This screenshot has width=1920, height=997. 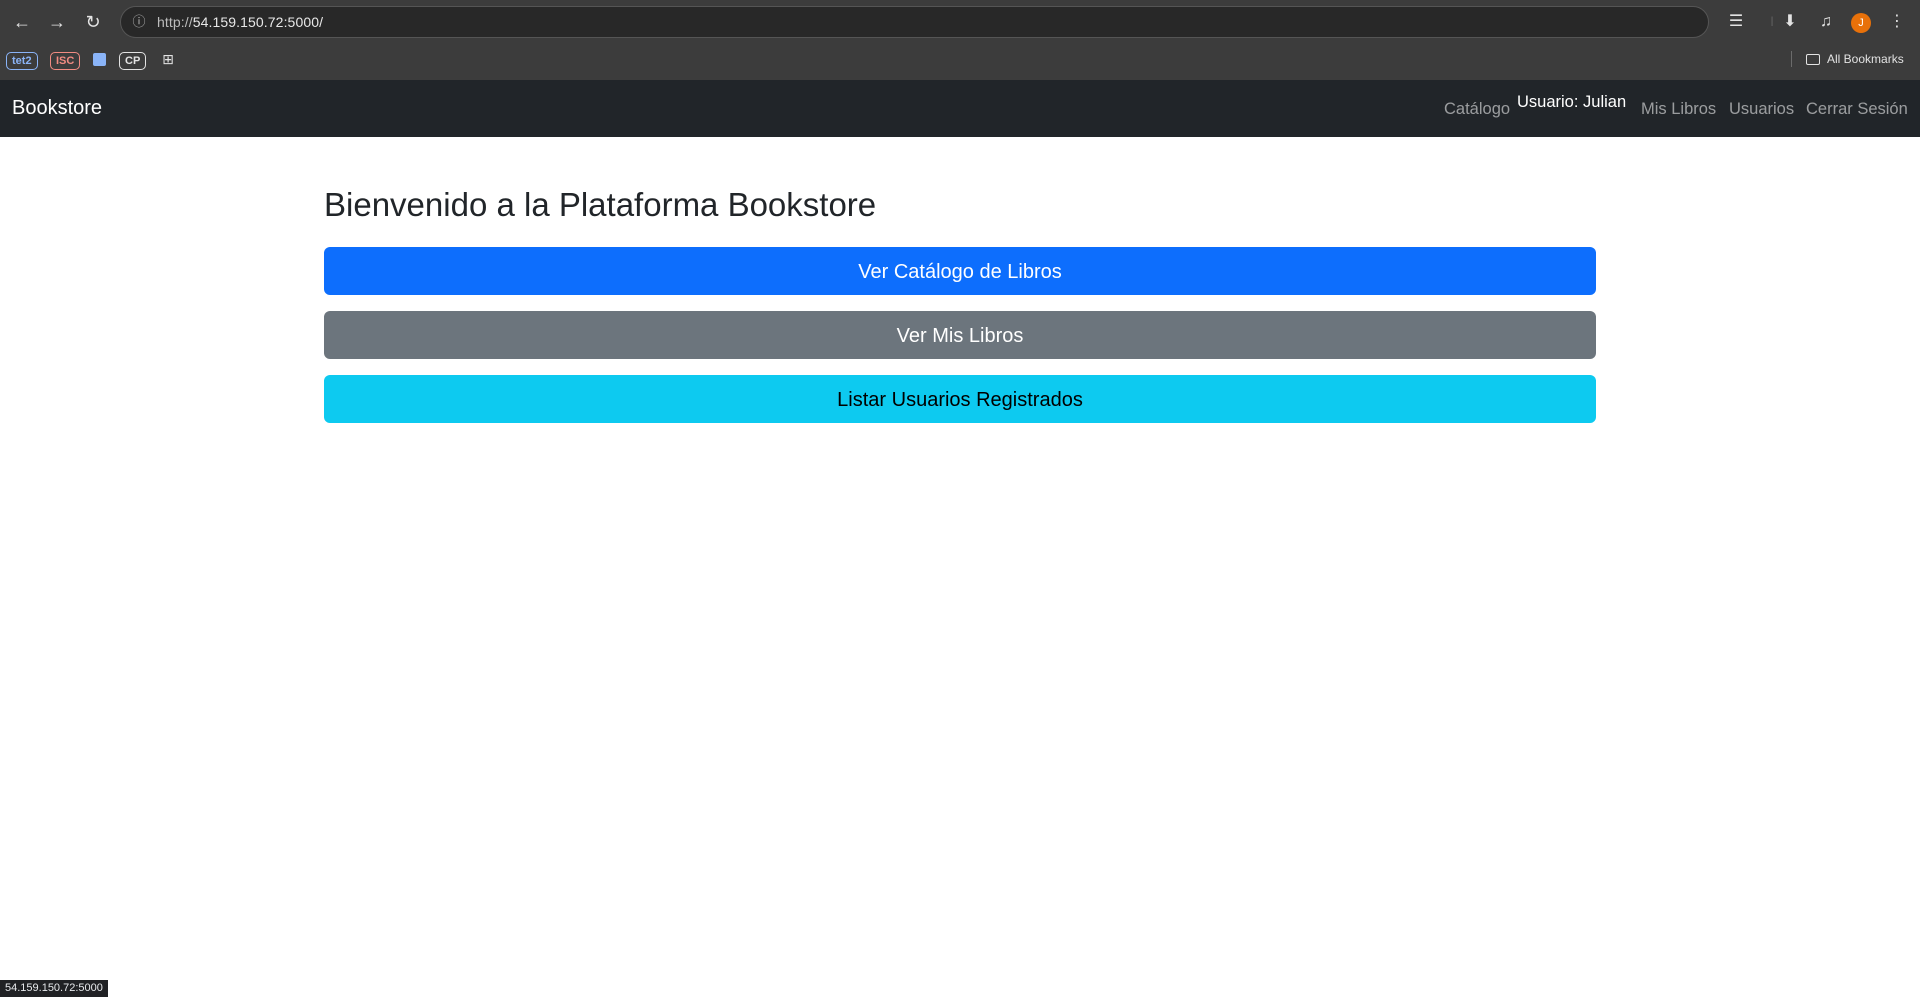 What do you see at coordinates (57, 22) in the screenshot?
I see `forward-arrow-icon: →` at bounding box center [57, 22].